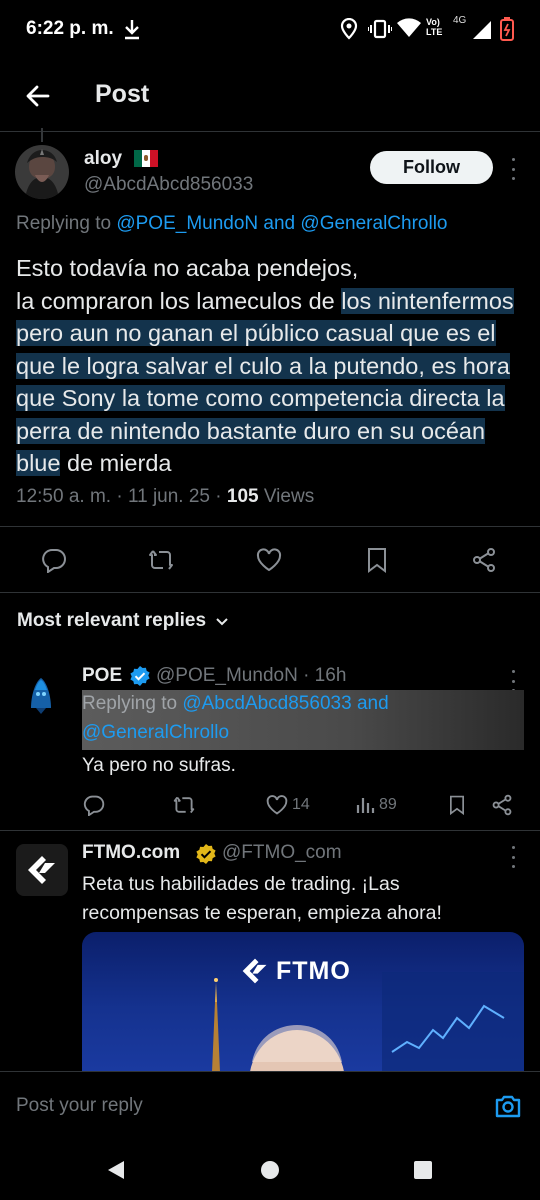 The width and height of the screenshot is (540, 1200). What do you see at coordinates (242, 496) in the screenshot?
I see `views-count: 105` at bounding box center [242, 496].